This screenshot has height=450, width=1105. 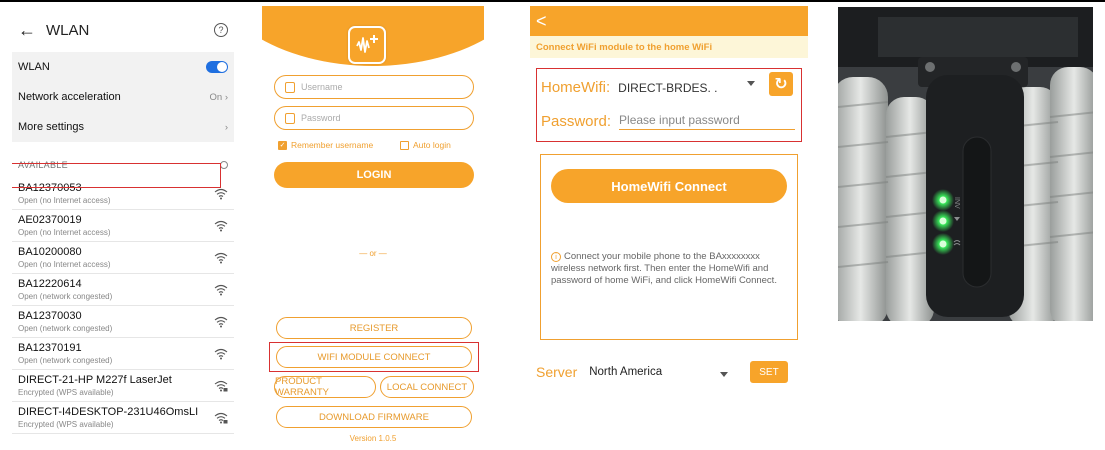 I want to click on back-arrow-icon: ←, so click(x=27, y=30).